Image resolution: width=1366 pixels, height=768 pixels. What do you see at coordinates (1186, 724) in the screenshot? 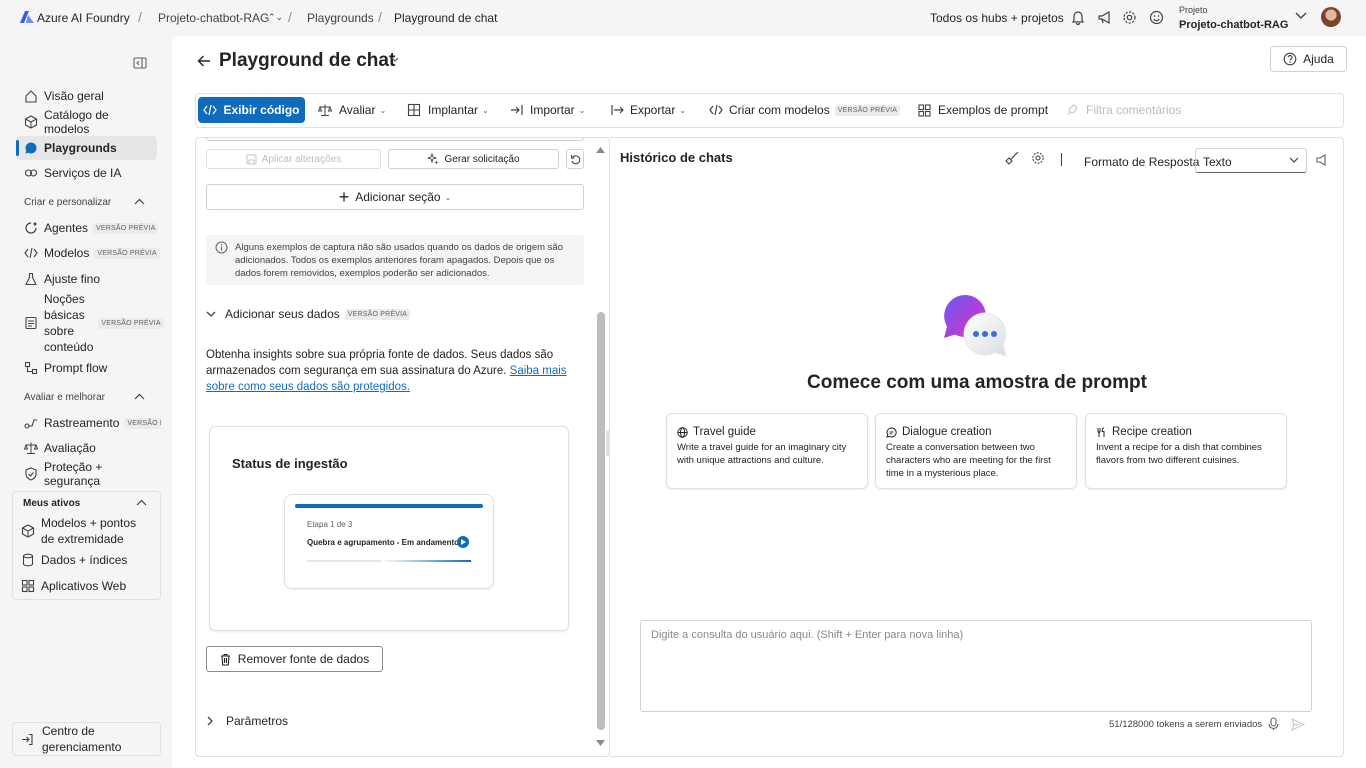
I see `token-count: 51/128000 tokens a serem enviados` at bounding box center [1186, 724].